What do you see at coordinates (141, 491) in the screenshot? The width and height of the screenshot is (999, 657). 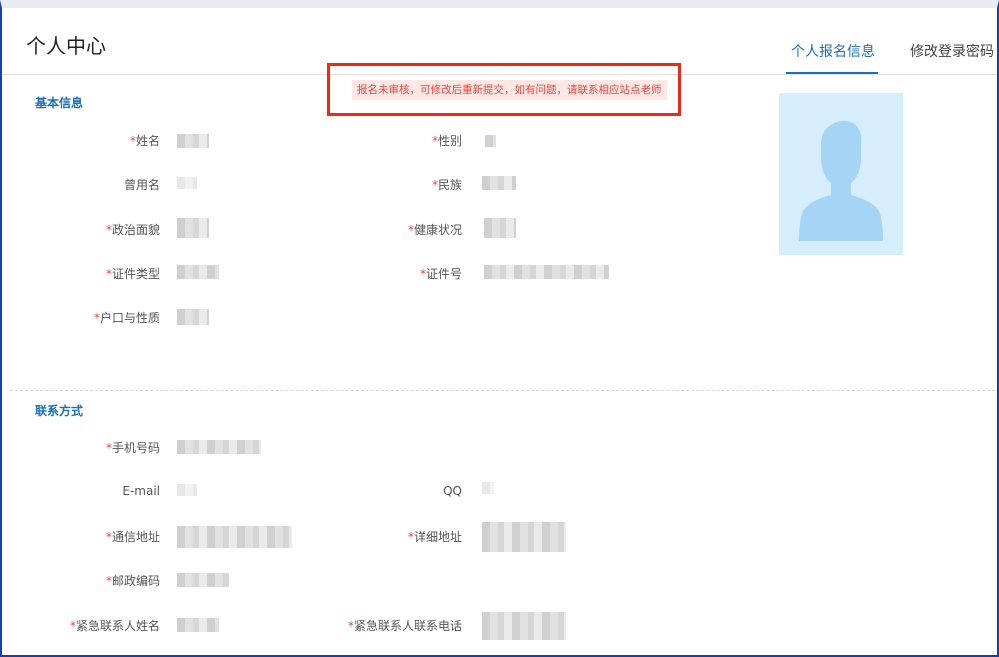 I see `label-email: E-mail` at bounding box center [141, 491].